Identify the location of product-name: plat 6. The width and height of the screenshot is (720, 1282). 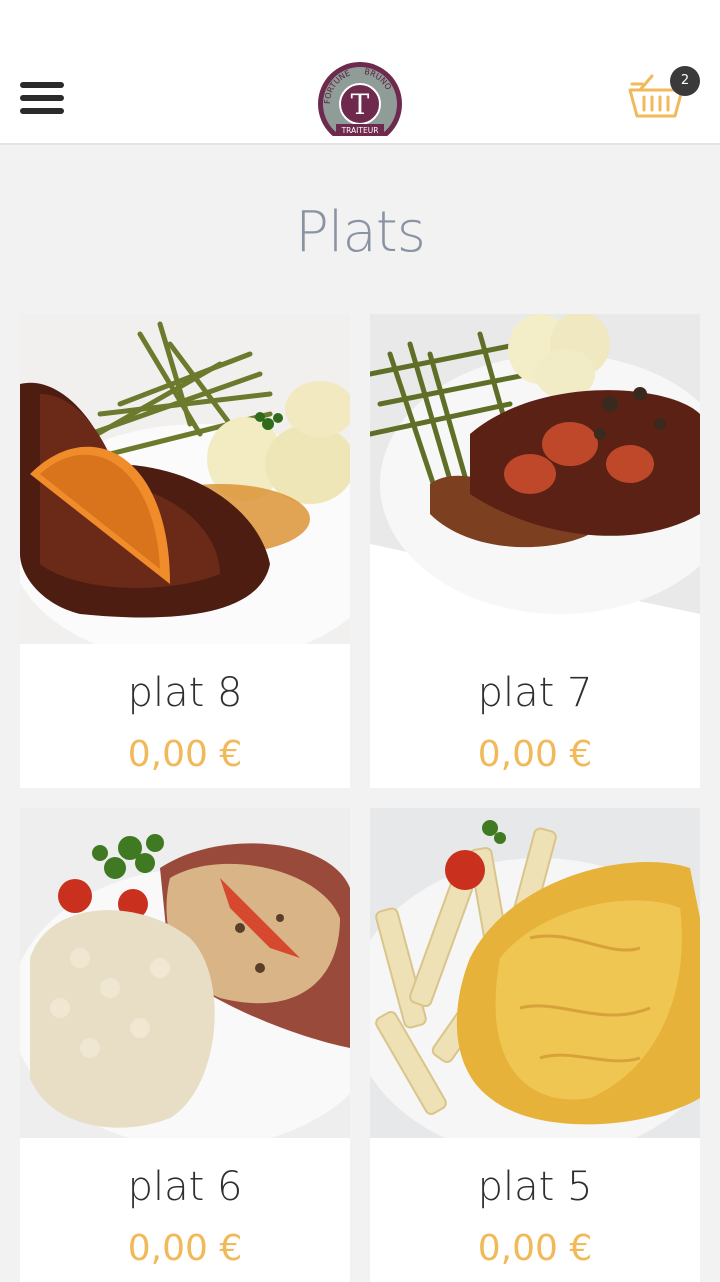
(185, 1187).